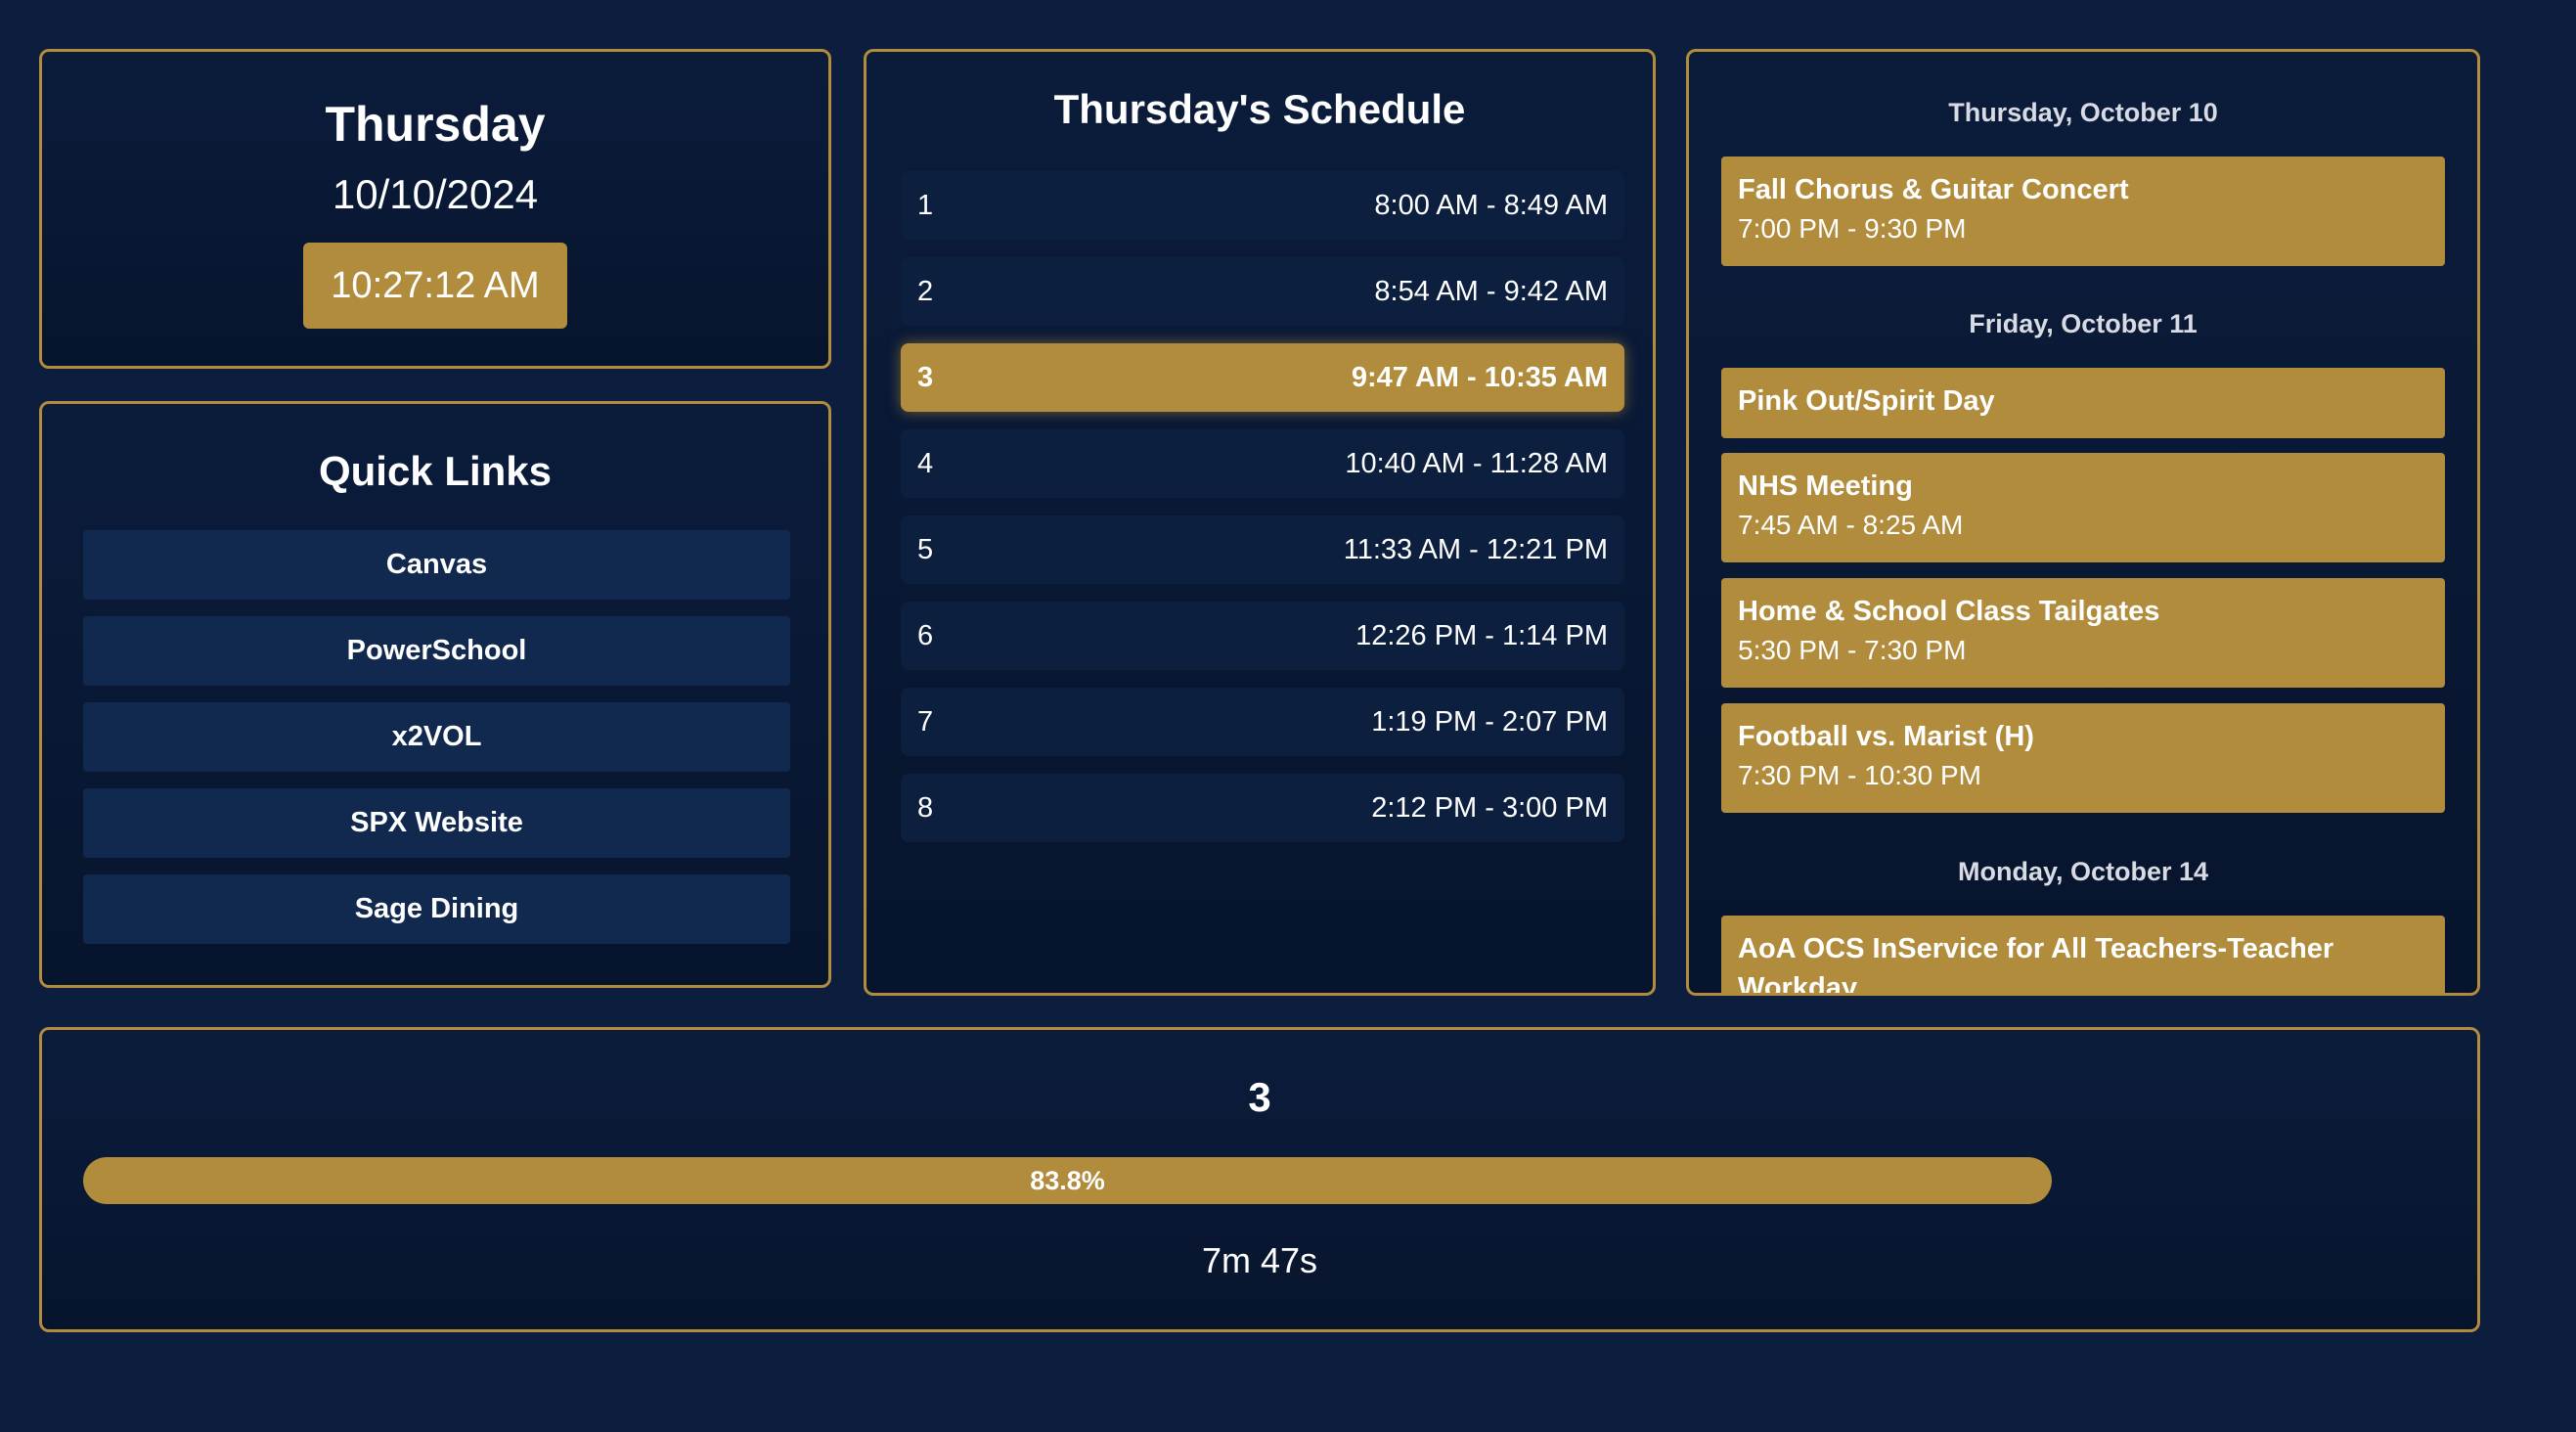  Describe the element at coordinates (1259, 109) in the screenshot. I see `schedule-title: Thursday's Schedule` at that location.